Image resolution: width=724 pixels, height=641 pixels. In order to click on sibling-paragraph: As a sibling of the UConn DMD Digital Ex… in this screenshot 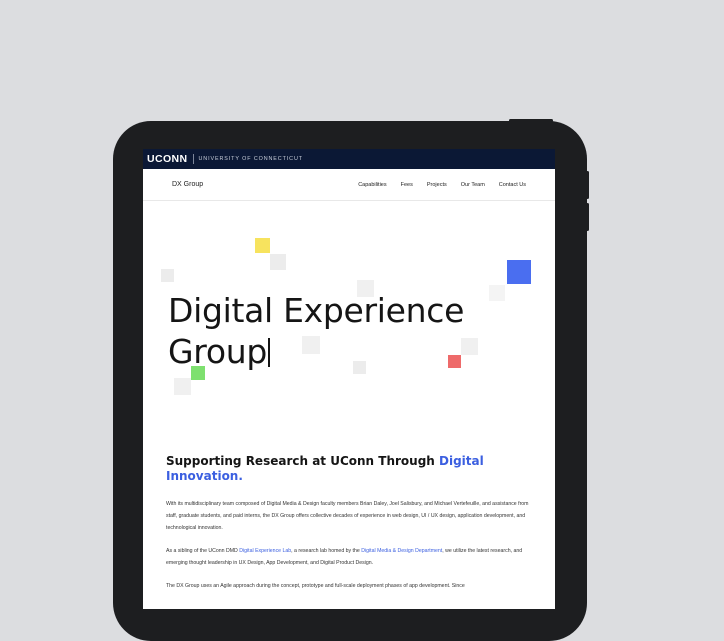, I will do `click(348, 557)`.